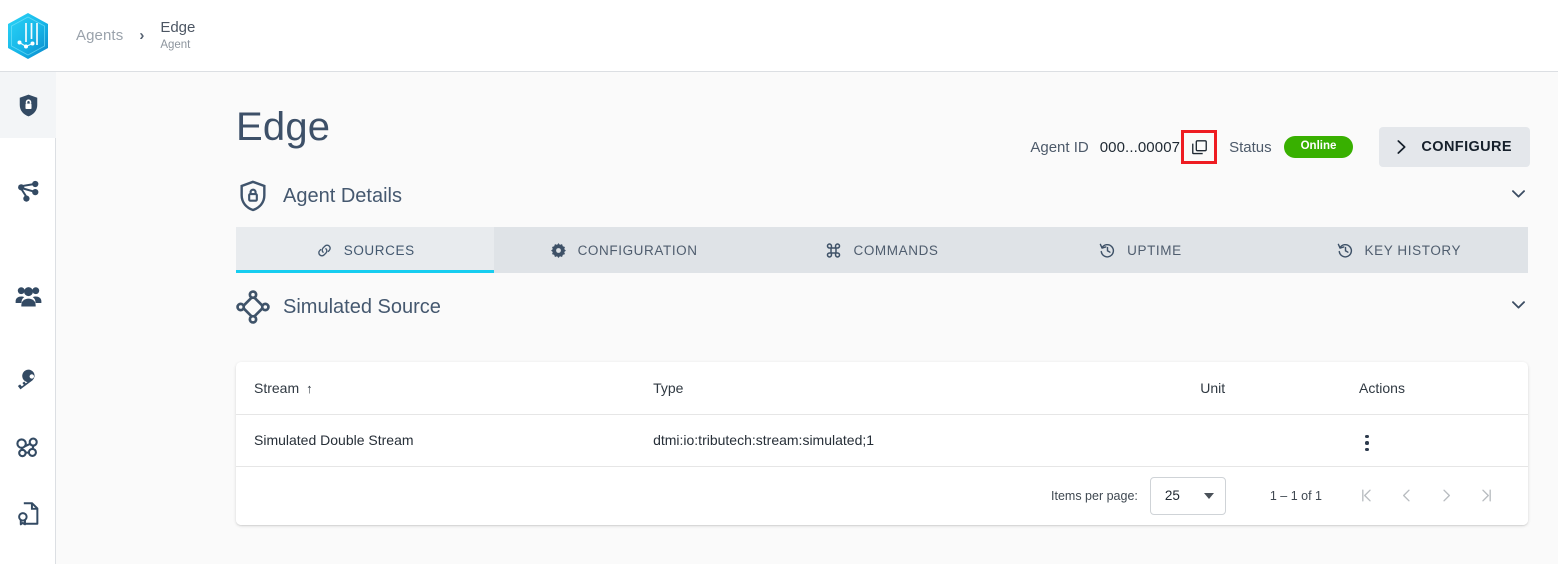 The width and height of the screenshot is (1558, 564). Describe the element at coordinates (175, 44) in the screenshot. I see `breadcrumb-current-subtitle: Agent` at that location.